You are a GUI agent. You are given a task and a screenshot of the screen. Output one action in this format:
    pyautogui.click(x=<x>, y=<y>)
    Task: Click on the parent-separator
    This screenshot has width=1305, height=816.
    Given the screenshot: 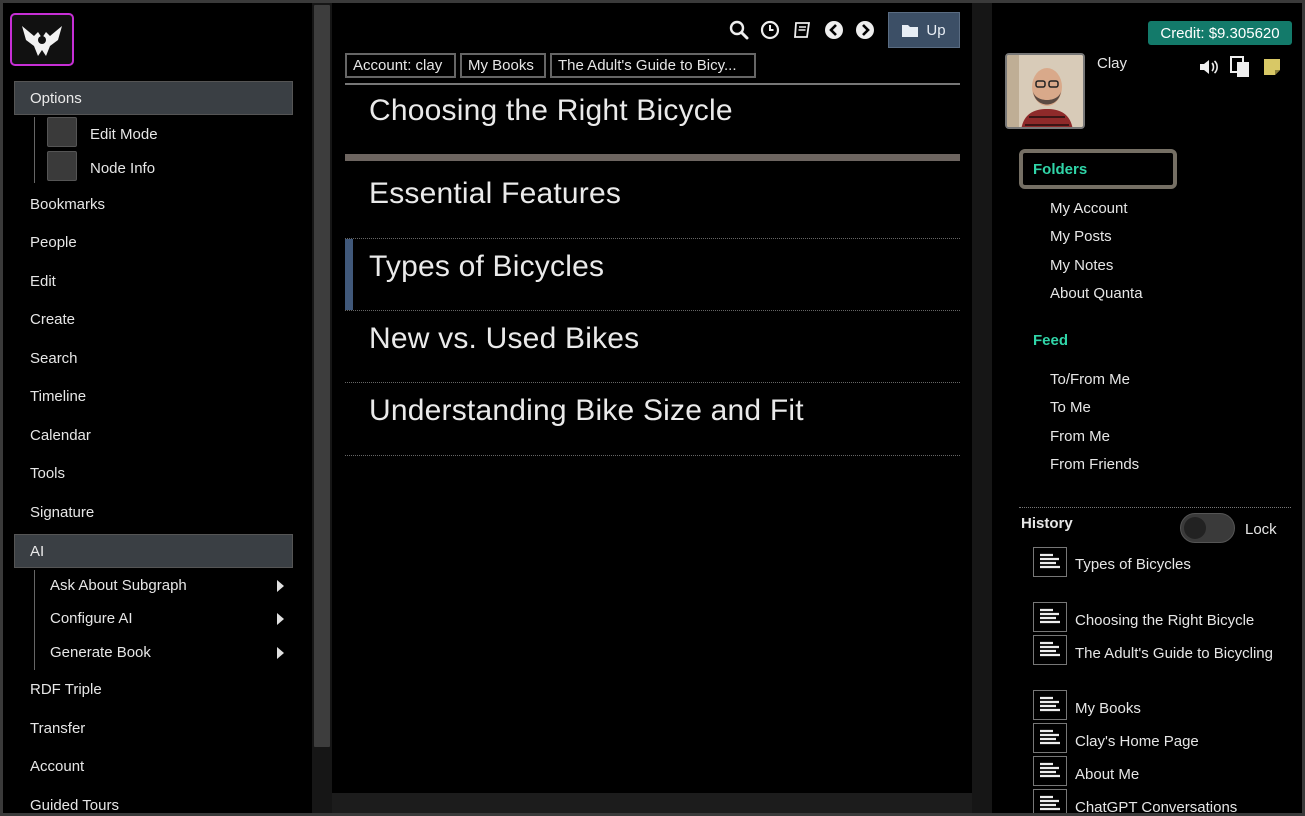 What is the action you would take?
    pyautogui.click(x=652, y=157)
    